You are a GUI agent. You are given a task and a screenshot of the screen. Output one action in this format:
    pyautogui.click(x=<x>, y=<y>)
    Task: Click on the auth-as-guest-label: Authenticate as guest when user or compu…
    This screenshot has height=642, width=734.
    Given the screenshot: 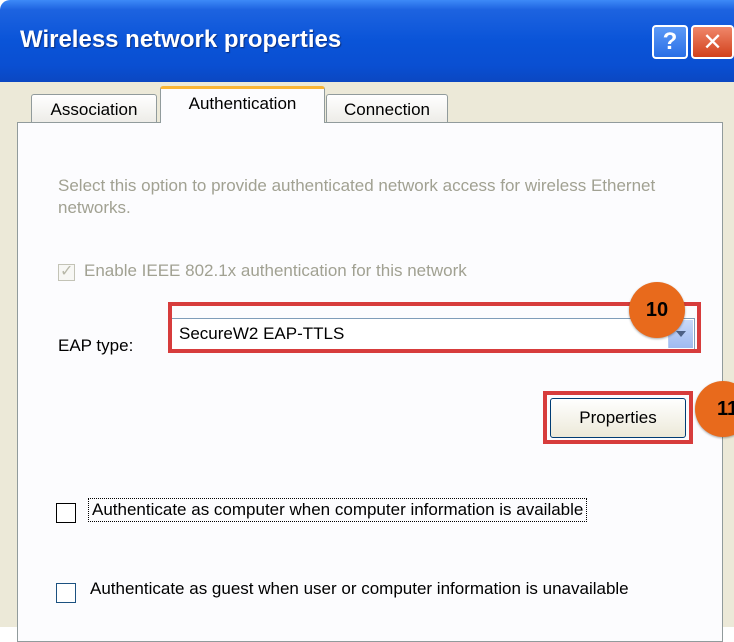 What is the action you would take?
    pyautogui.click(x=380, y=588)
    